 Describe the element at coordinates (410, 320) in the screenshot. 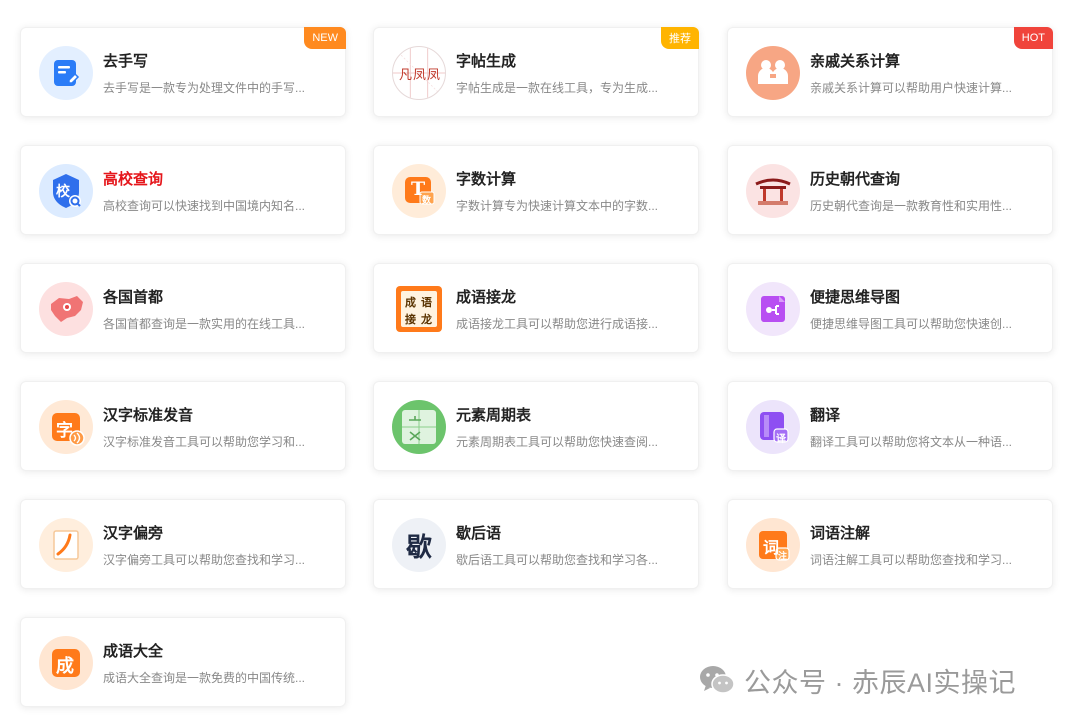

I see `idiom-chain-glyph-3: 接` at that location.